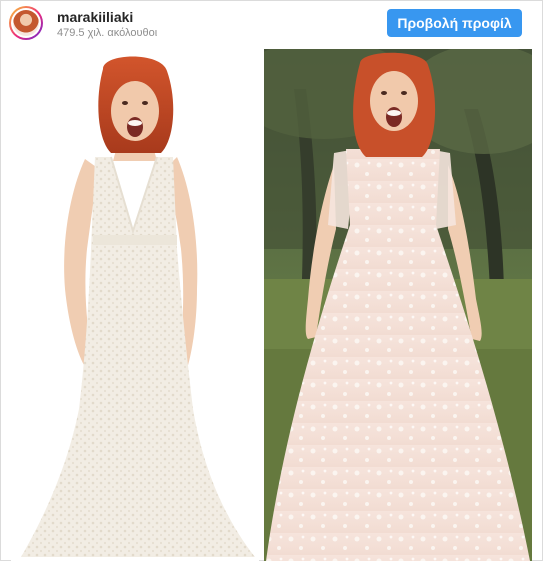  Describe the element at coordinates (107, 33) in the screenshot. I see `followers-count: 479.5 χιλ. ακόλουθοι` at that location.